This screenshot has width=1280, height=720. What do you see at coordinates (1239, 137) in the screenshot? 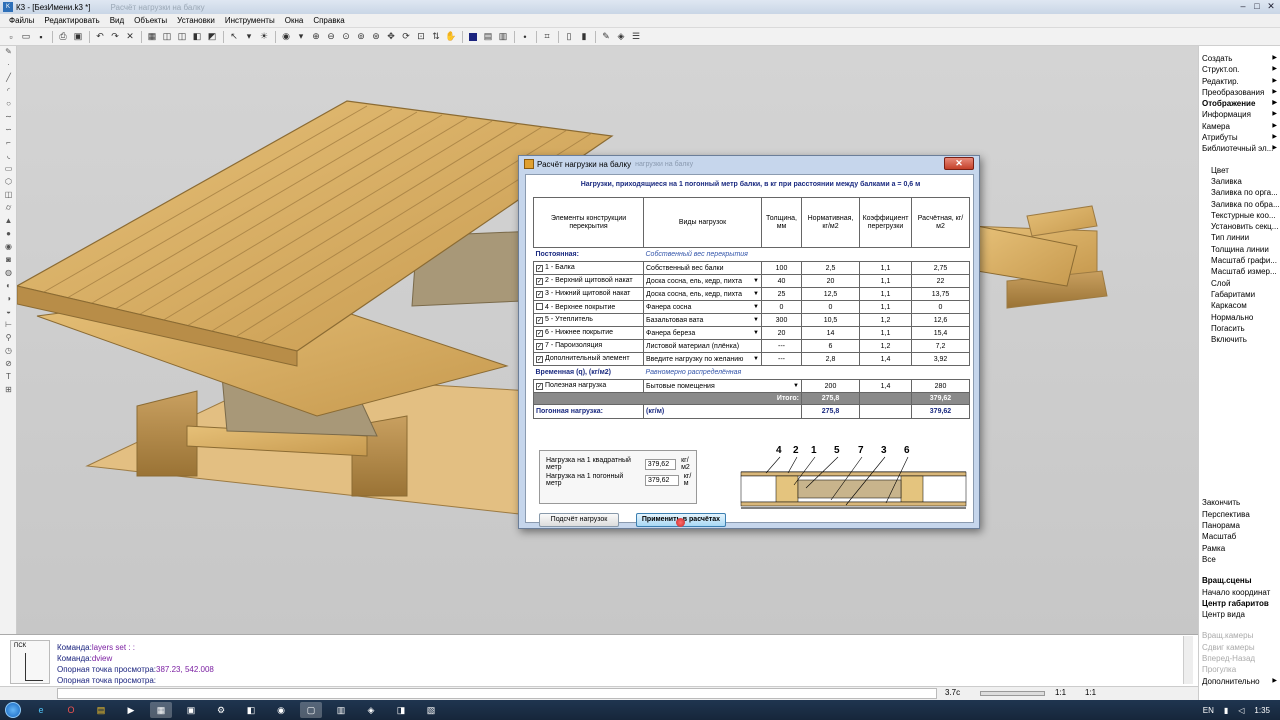
I see `panel-item-attributes: Атрибуты ▶` at bounding box center [1239, 137].